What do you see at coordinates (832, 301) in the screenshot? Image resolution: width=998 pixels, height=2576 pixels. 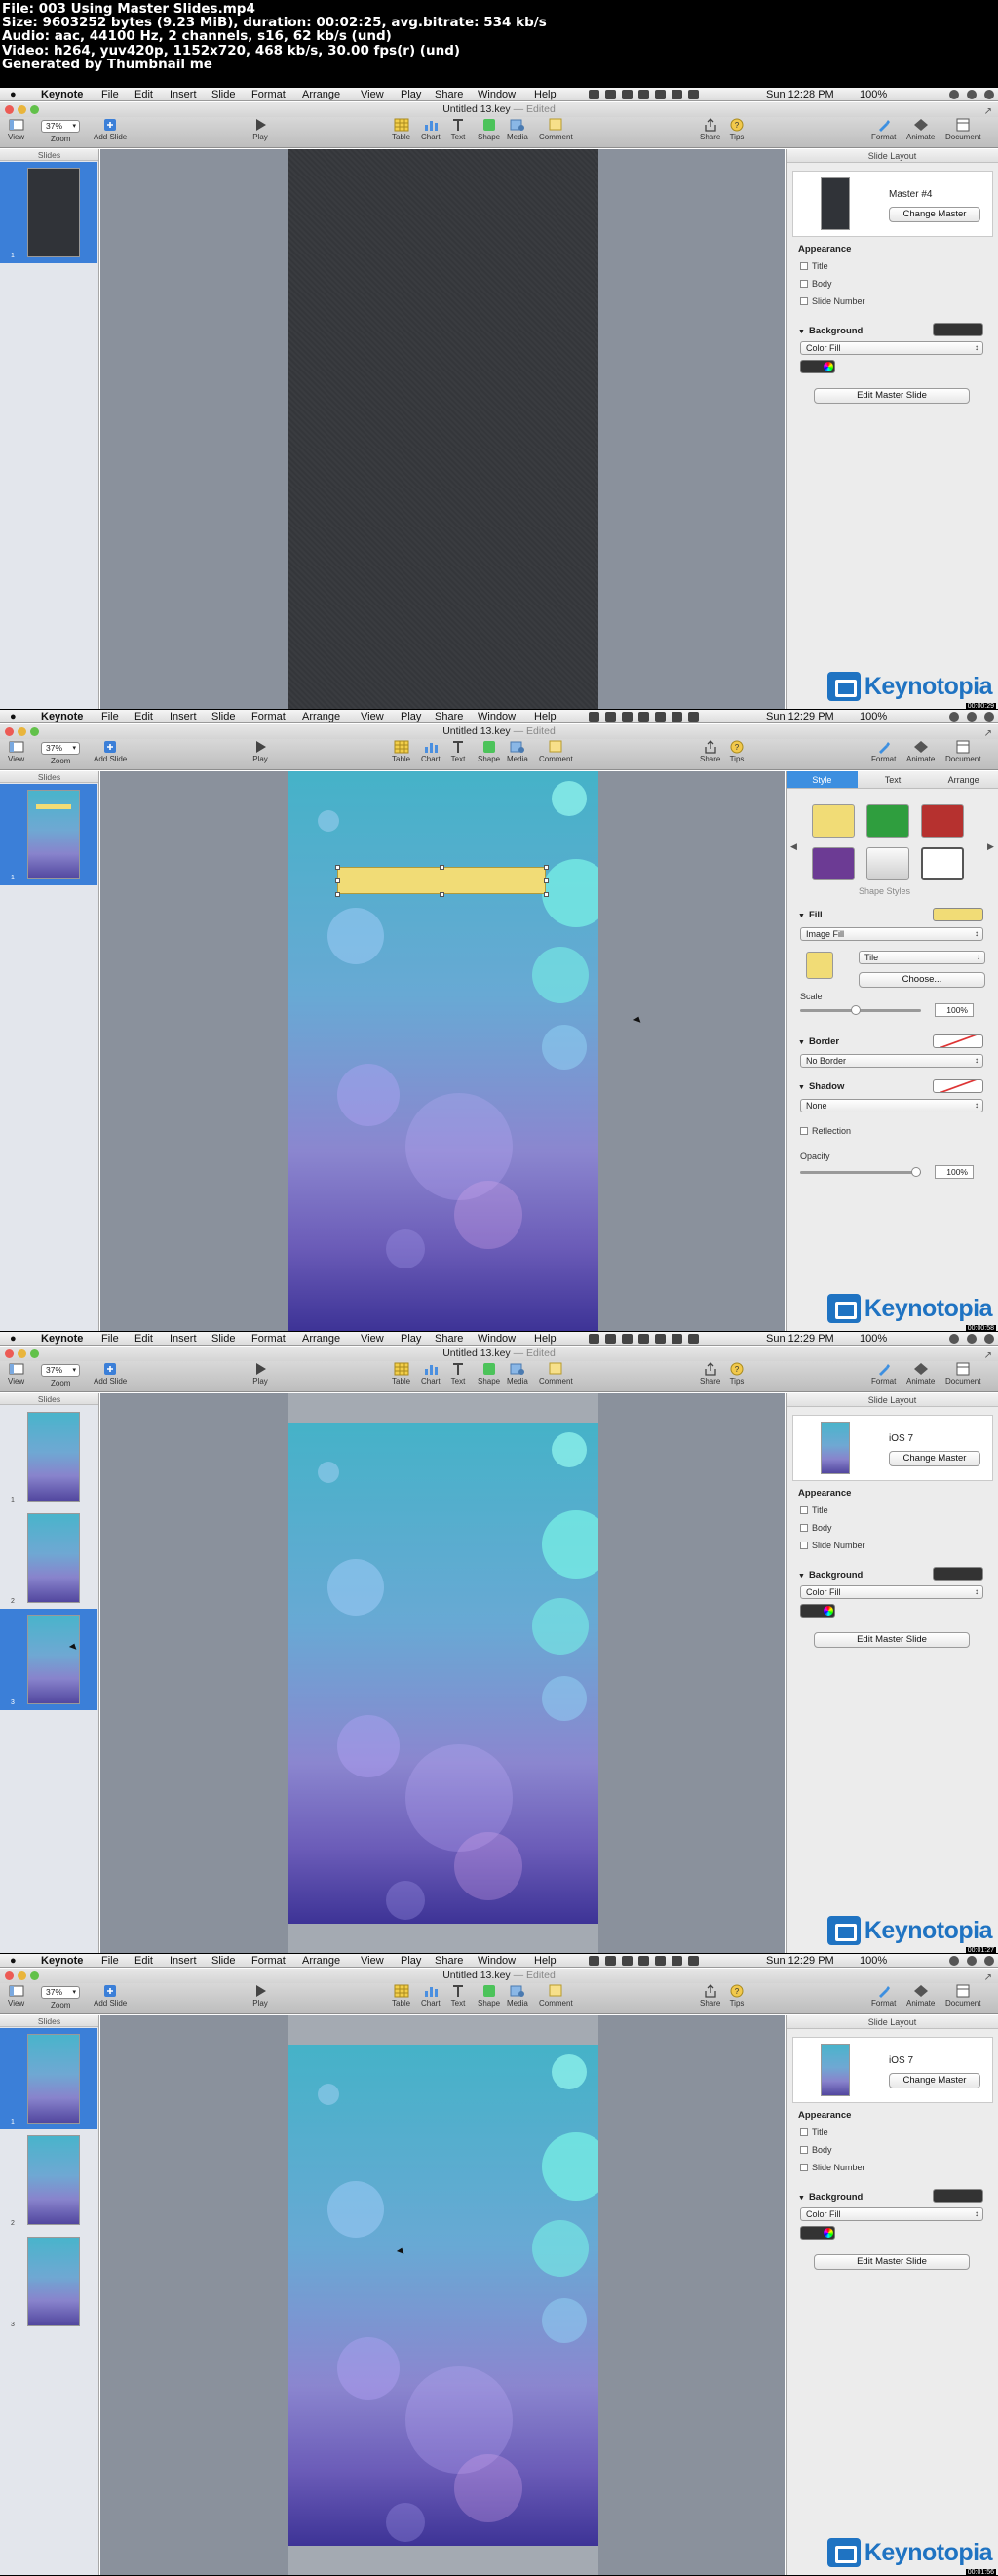 I see `slide-number-checkbox: Slide Number` at bounding box center [832, 301].